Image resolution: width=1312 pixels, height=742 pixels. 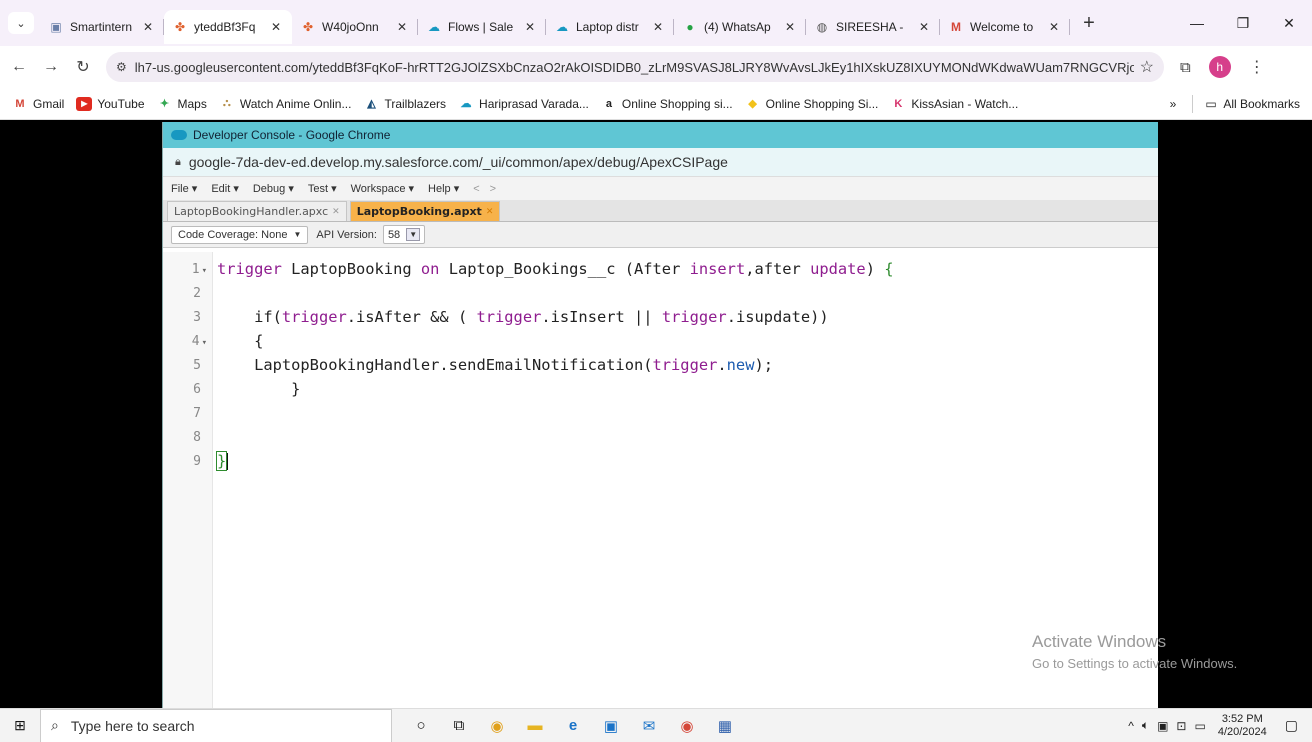 What do you see at coordinates (182, 104) in the screenshot?
I see `bookmark-maps: ✦ Maps` at bounding box center [182, 104].